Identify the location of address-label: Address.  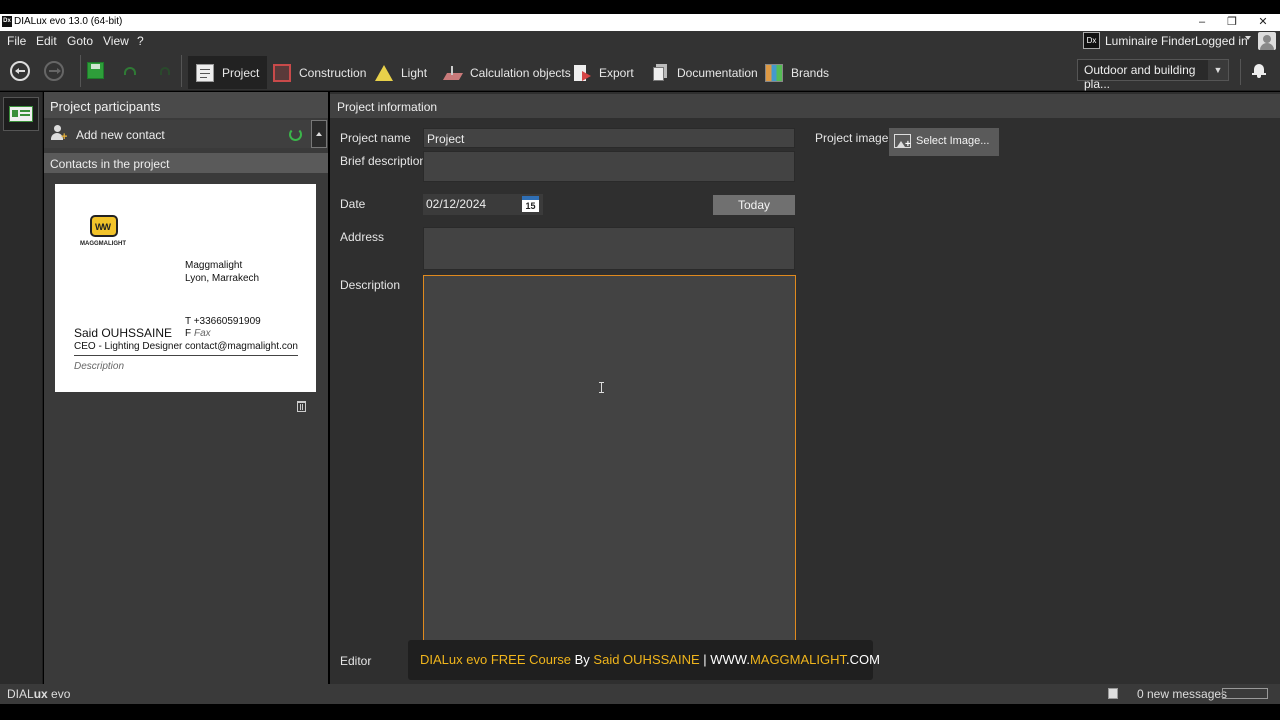
(362, 237).